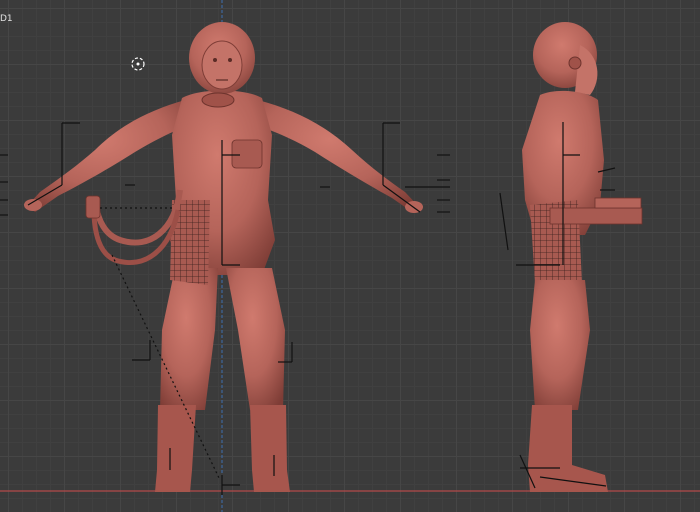  What do you see at coordinates (138, 64) in the screenshot?
I see `3d-cursor-icon` at bounding box center [138, 64].